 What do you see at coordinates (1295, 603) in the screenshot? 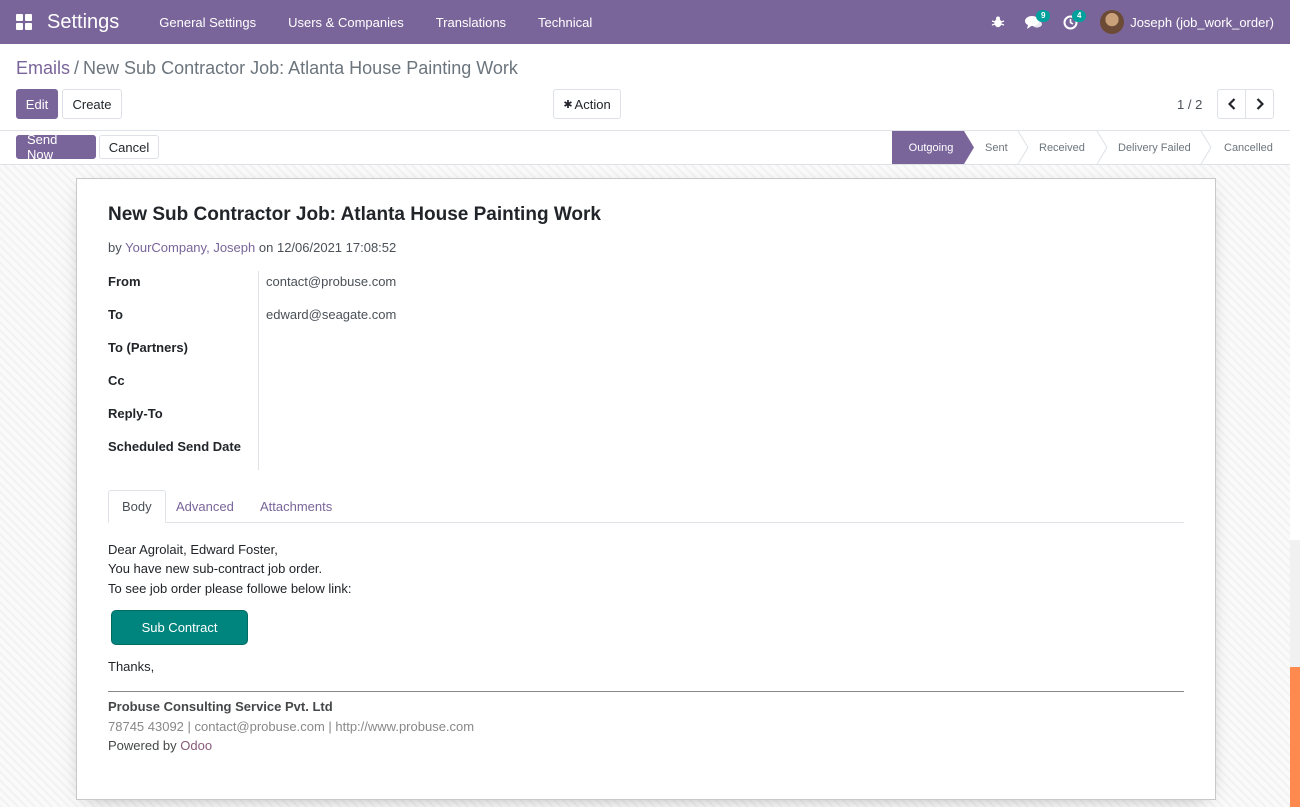
I see `scrollbar-thumb` at bounding box center [1295, 603].